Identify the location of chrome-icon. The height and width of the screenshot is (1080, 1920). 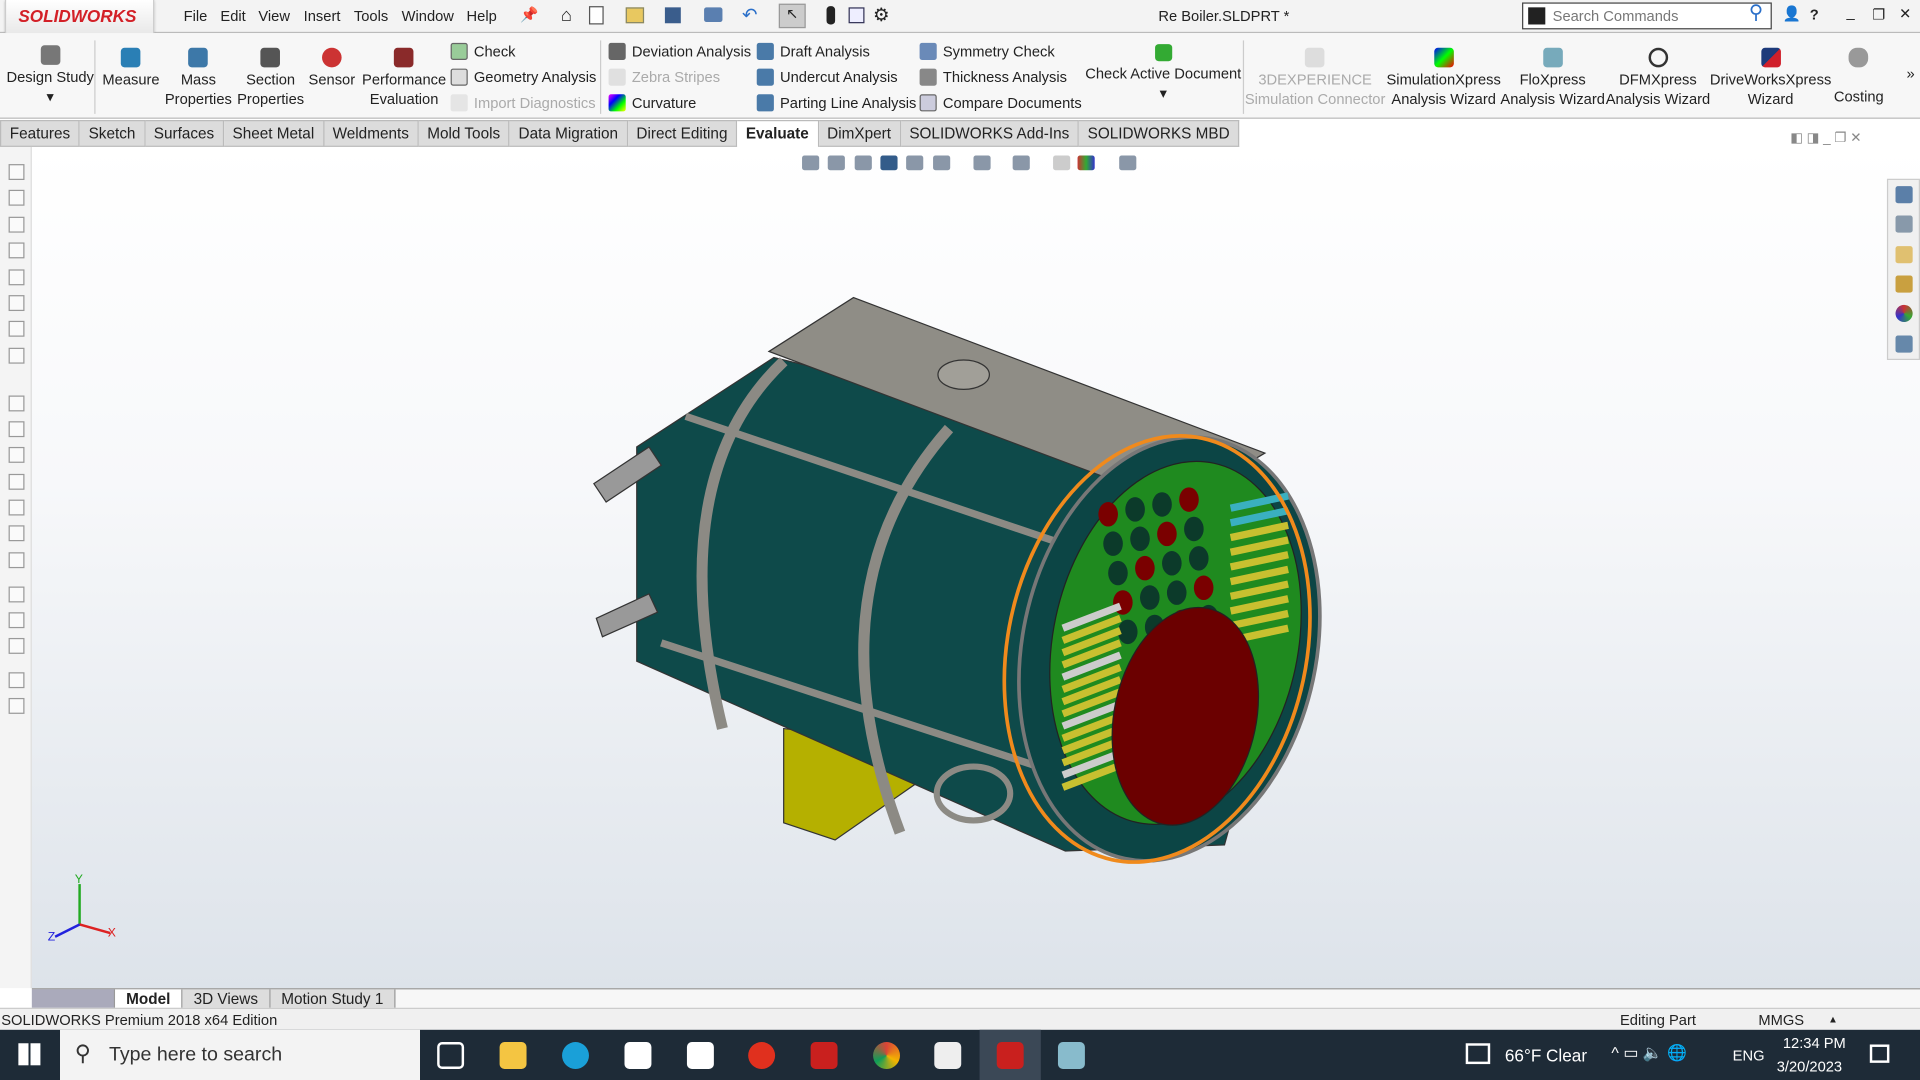
(887, 1055).